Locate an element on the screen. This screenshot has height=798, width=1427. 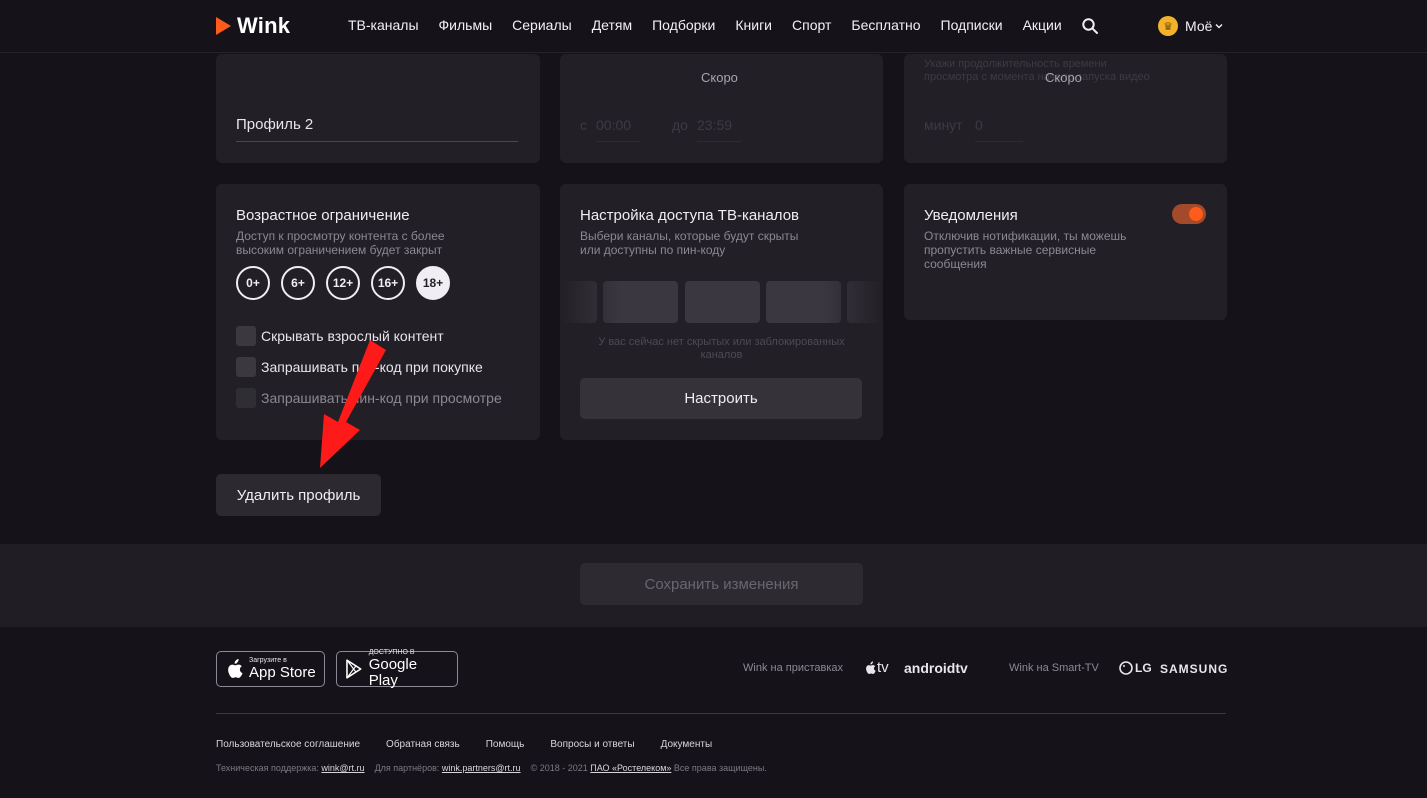
age-6-button: 6+ is located at coordinates (298, 283).